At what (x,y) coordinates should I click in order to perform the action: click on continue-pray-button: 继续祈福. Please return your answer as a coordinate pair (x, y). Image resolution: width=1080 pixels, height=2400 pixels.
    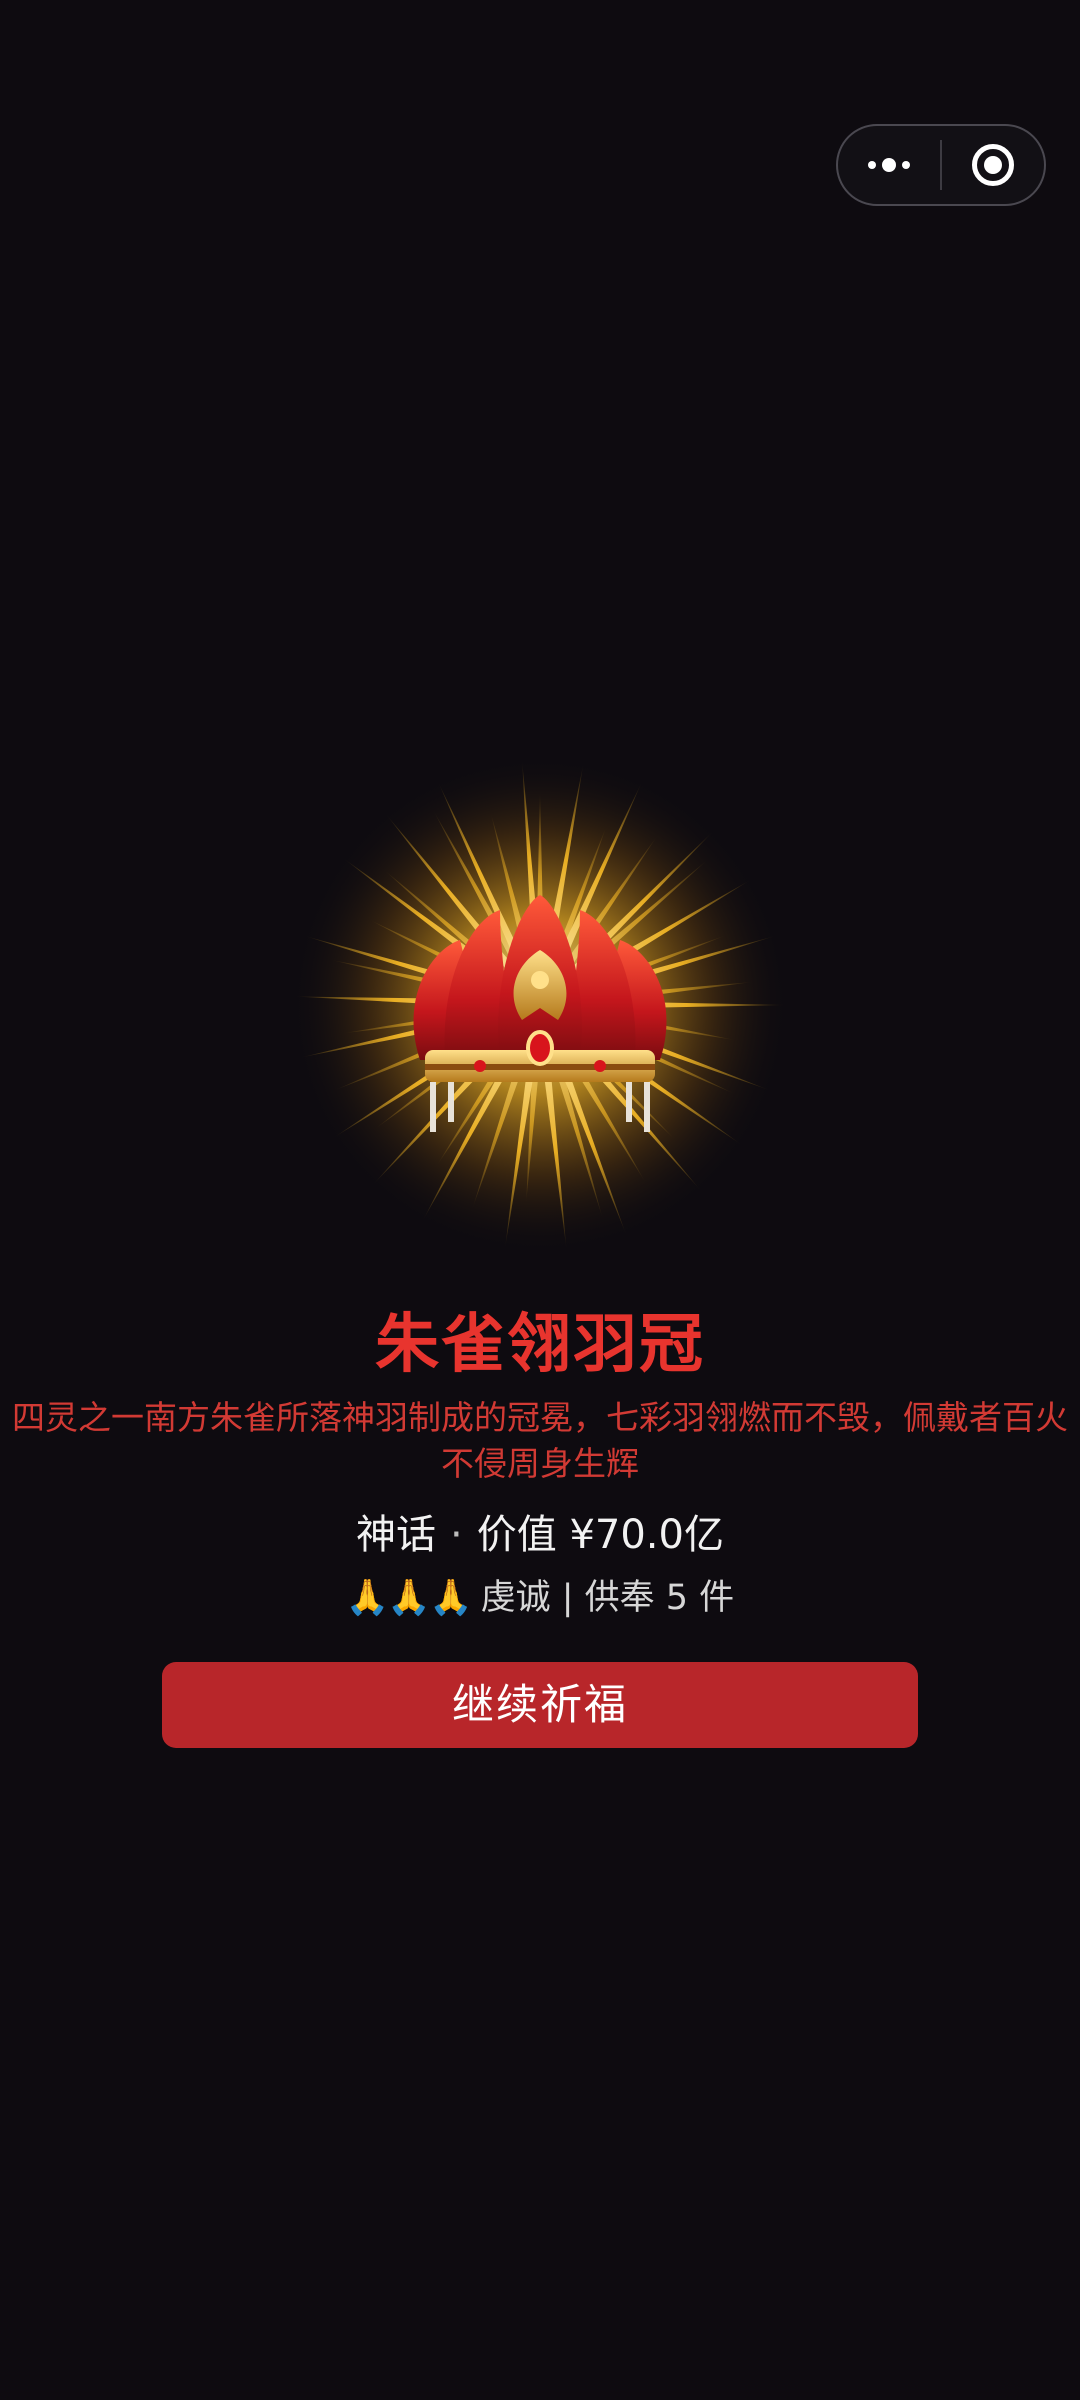
    Looking at the image, I should click on (540, 1705).